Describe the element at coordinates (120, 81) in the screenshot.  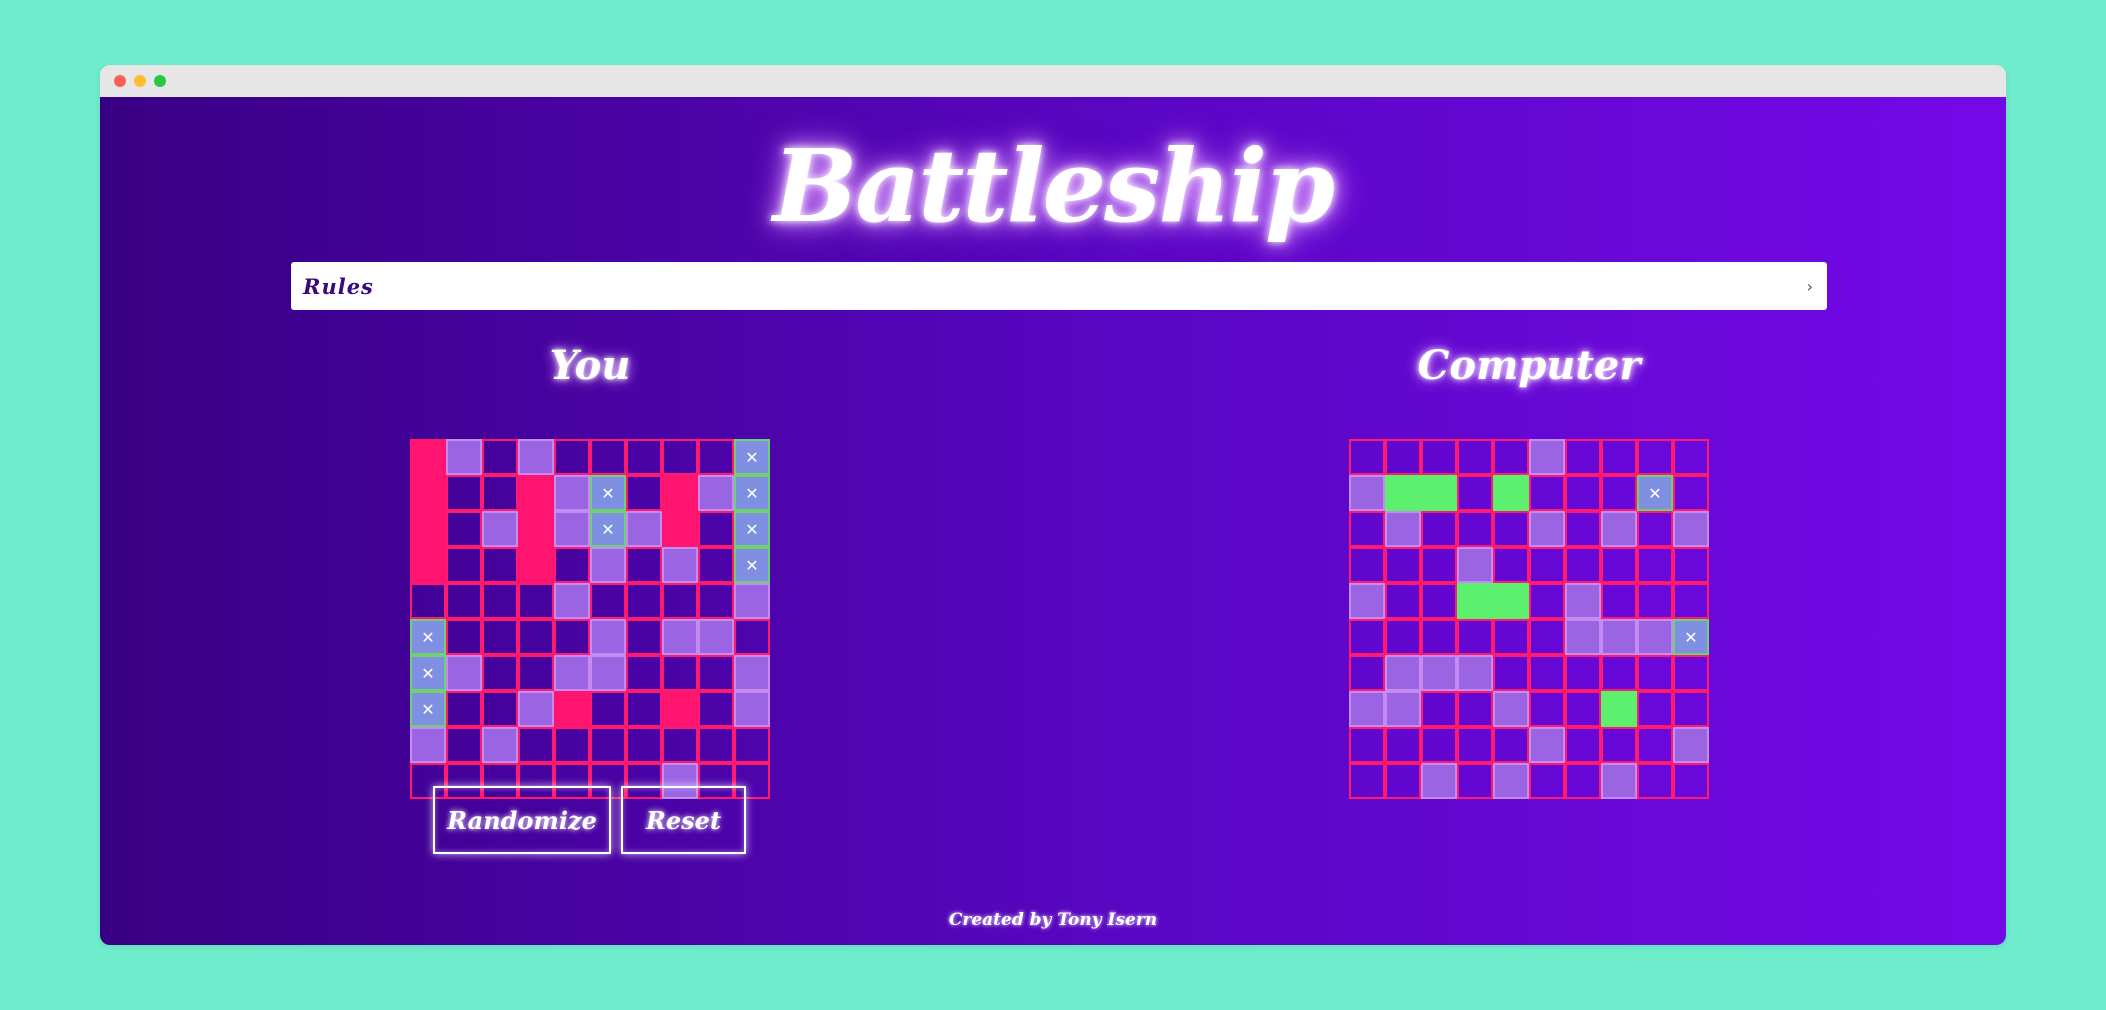
I see `close-window-icon` at that location.